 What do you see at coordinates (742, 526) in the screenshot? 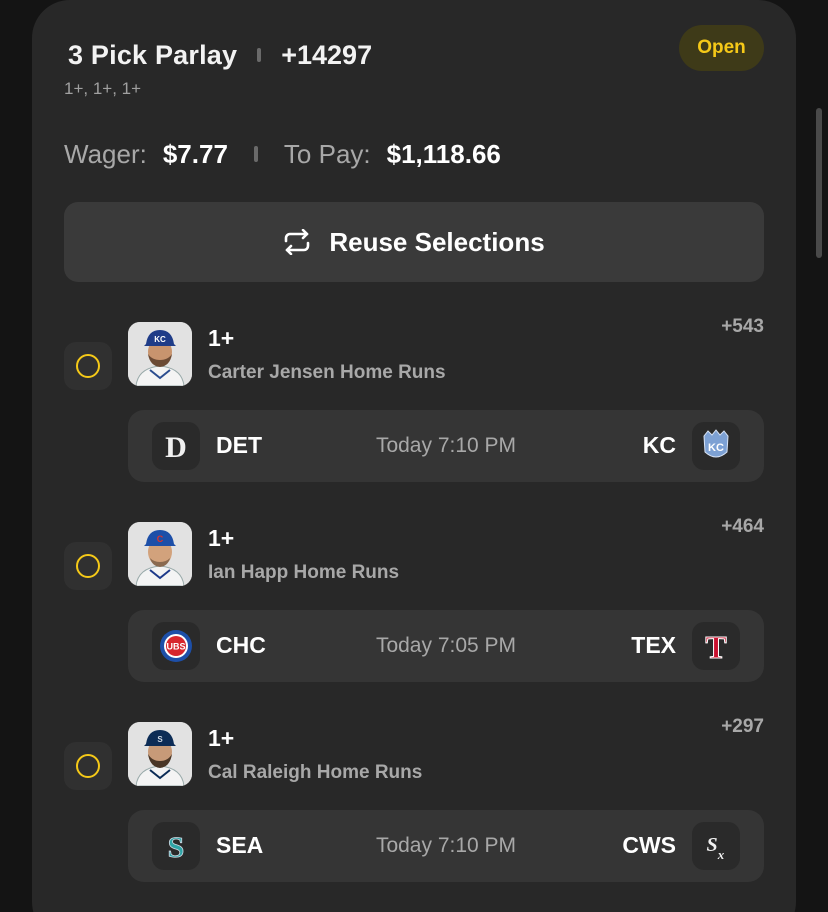
I see `leg-odds: +464` at bounding box center [742, 526].